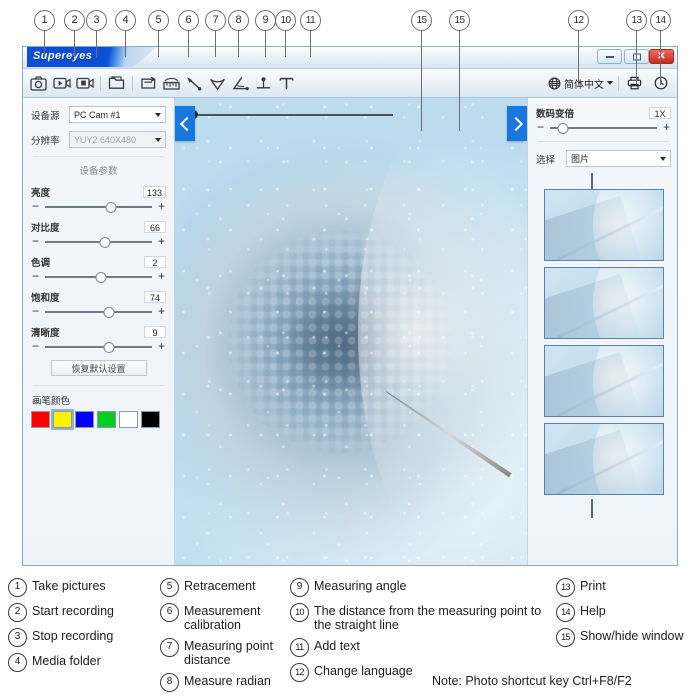 This screenshot has height=700, width=700. What do you see at coordinates (603, 508) in the screenshot?
I see `scroll-down-button` at bounding box center [603, 508].